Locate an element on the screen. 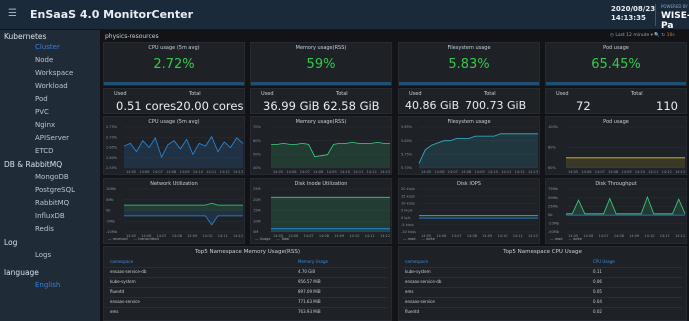 This screenshot has width=689, height=321. total-value: 700.73 GiB is located at coordinates (496, 105).